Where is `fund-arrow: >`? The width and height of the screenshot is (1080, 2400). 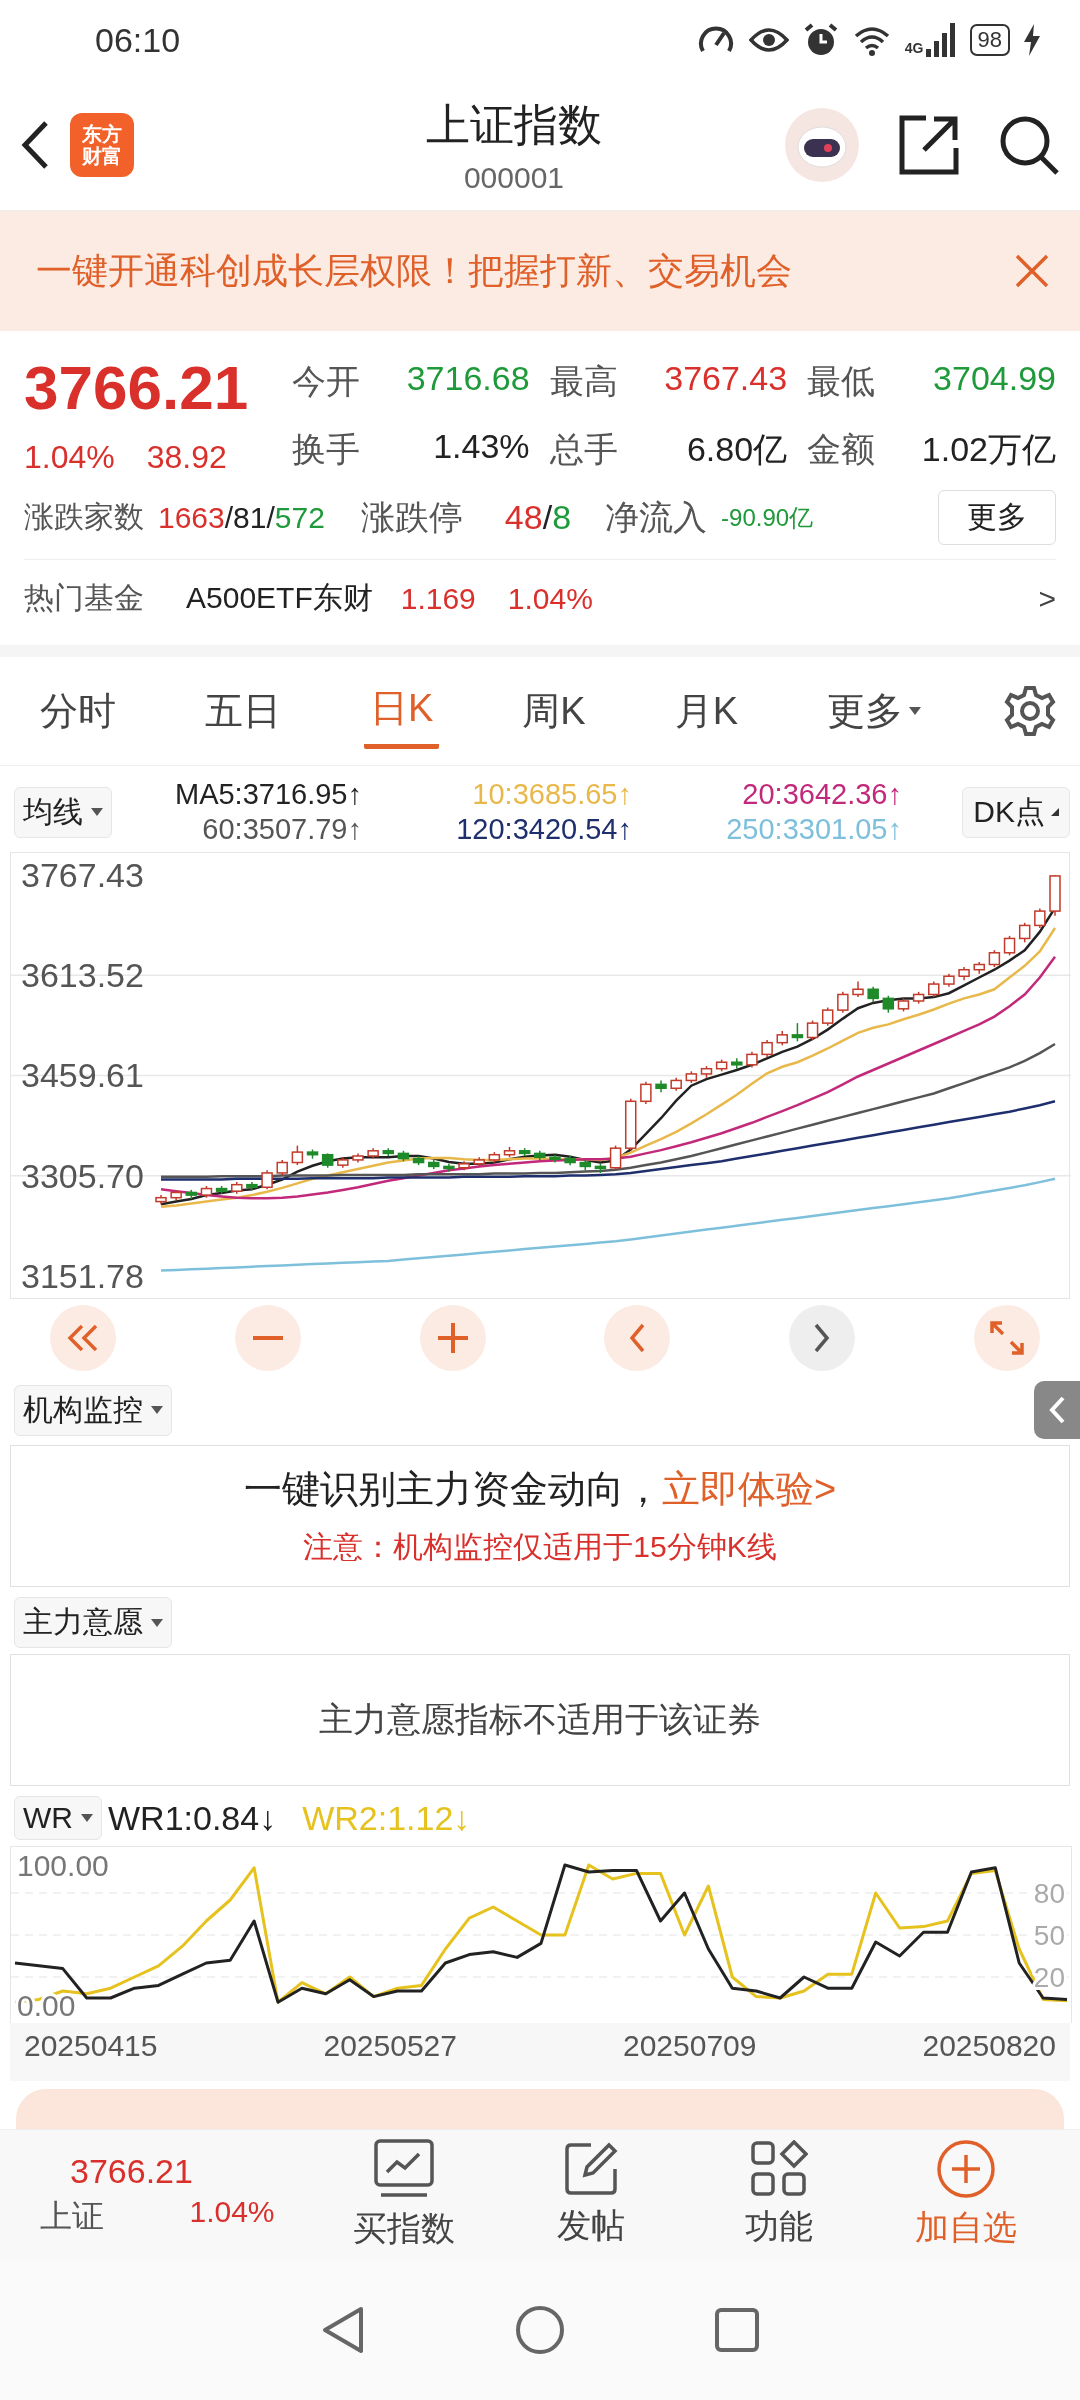 fund-arrow: > is located at coordinates (1047, 598).